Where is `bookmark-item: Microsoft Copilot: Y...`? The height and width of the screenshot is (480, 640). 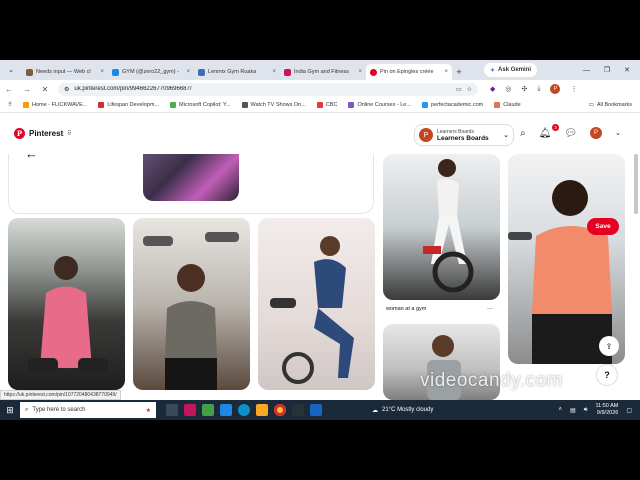
bookmark-item: Microsoft Copilot: Y... is located at coordinates (200, 105).